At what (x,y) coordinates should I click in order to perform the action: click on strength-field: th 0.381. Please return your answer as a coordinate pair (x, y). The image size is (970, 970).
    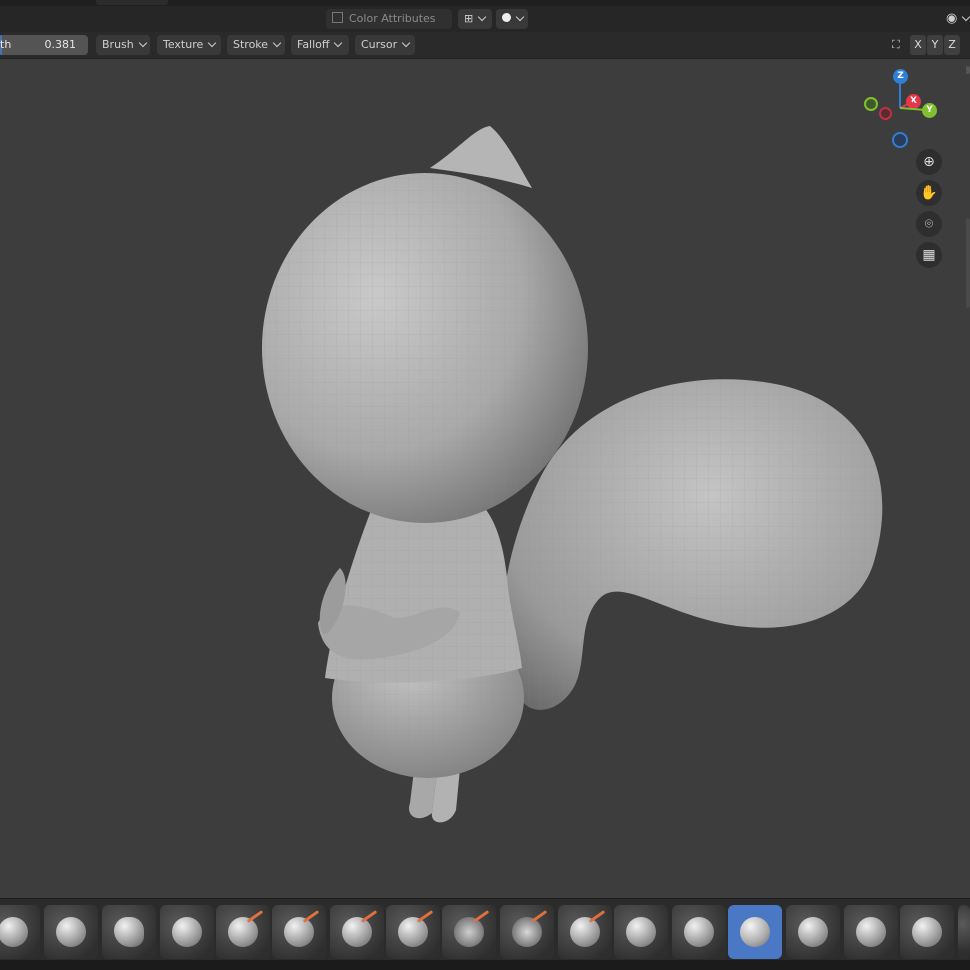
    Looking at the image, I should click on (44, 45).